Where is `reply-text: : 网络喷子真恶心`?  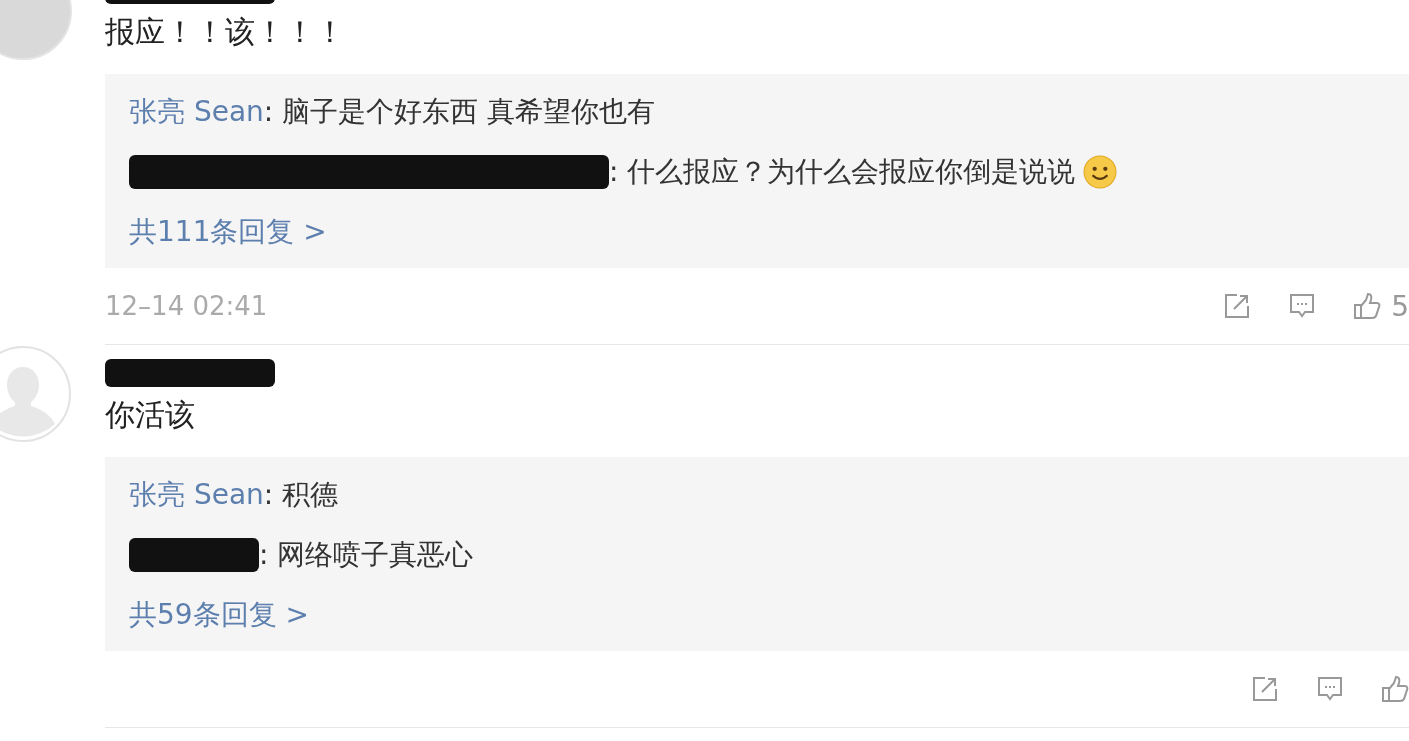 reply-text: : 网络喷子真恶心 is located at coordinates (366, 555).